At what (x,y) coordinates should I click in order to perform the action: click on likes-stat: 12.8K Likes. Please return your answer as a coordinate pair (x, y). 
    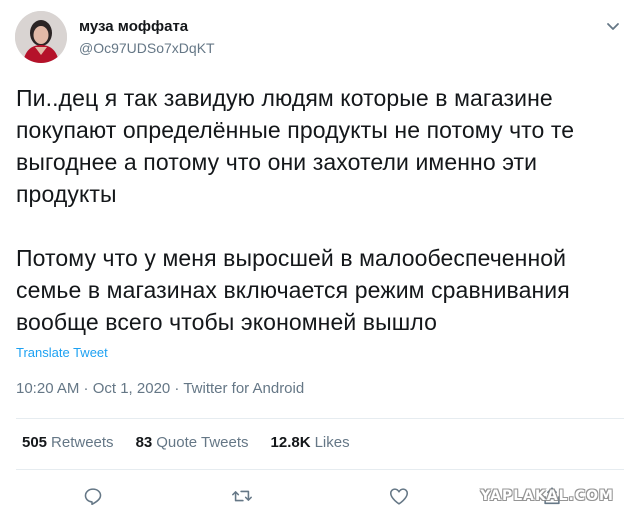
    Looking at the image, I should click on (310, 443).